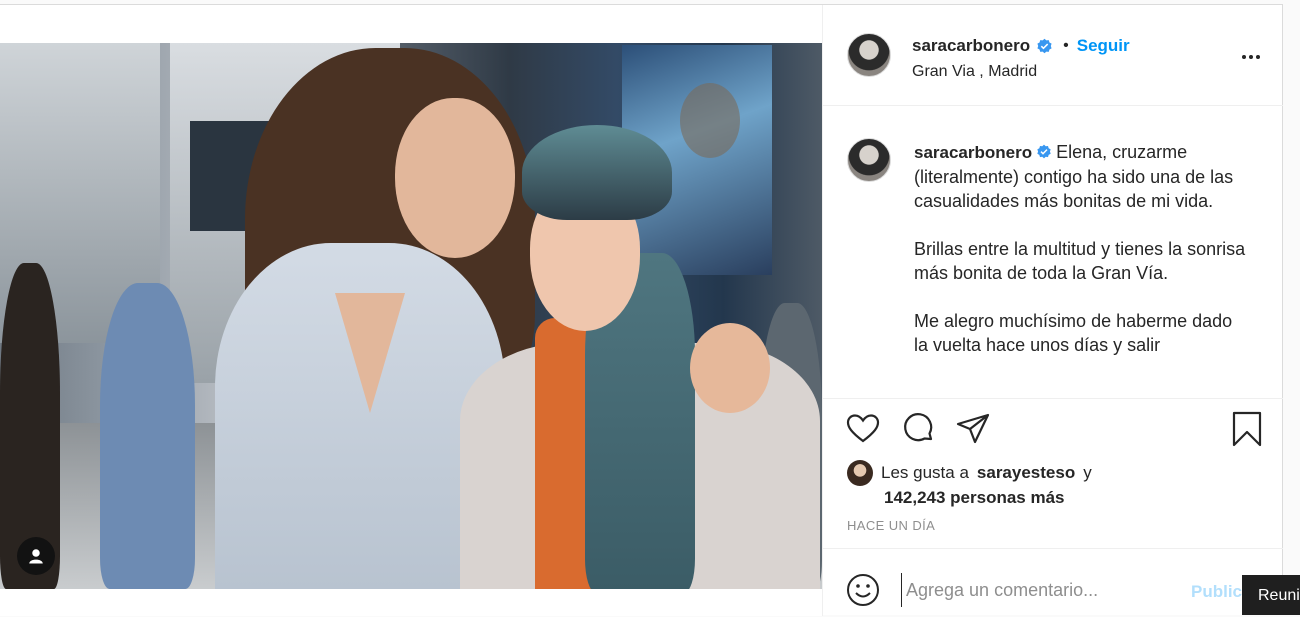  I want to click on comment-bar: Publicar, so click(1053, 582).